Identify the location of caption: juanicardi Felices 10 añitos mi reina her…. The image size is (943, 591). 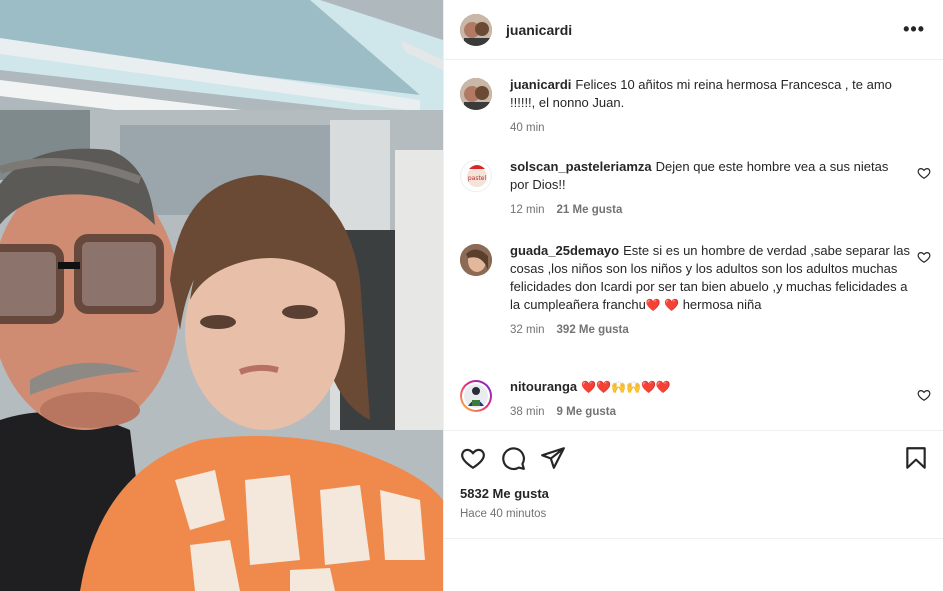
(695, 106).